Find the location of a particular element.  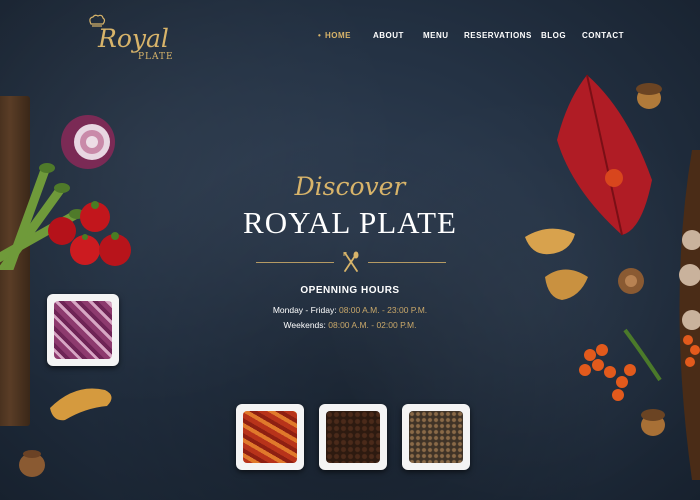

nav-home: • HOME is located at coordinates (334, 35).